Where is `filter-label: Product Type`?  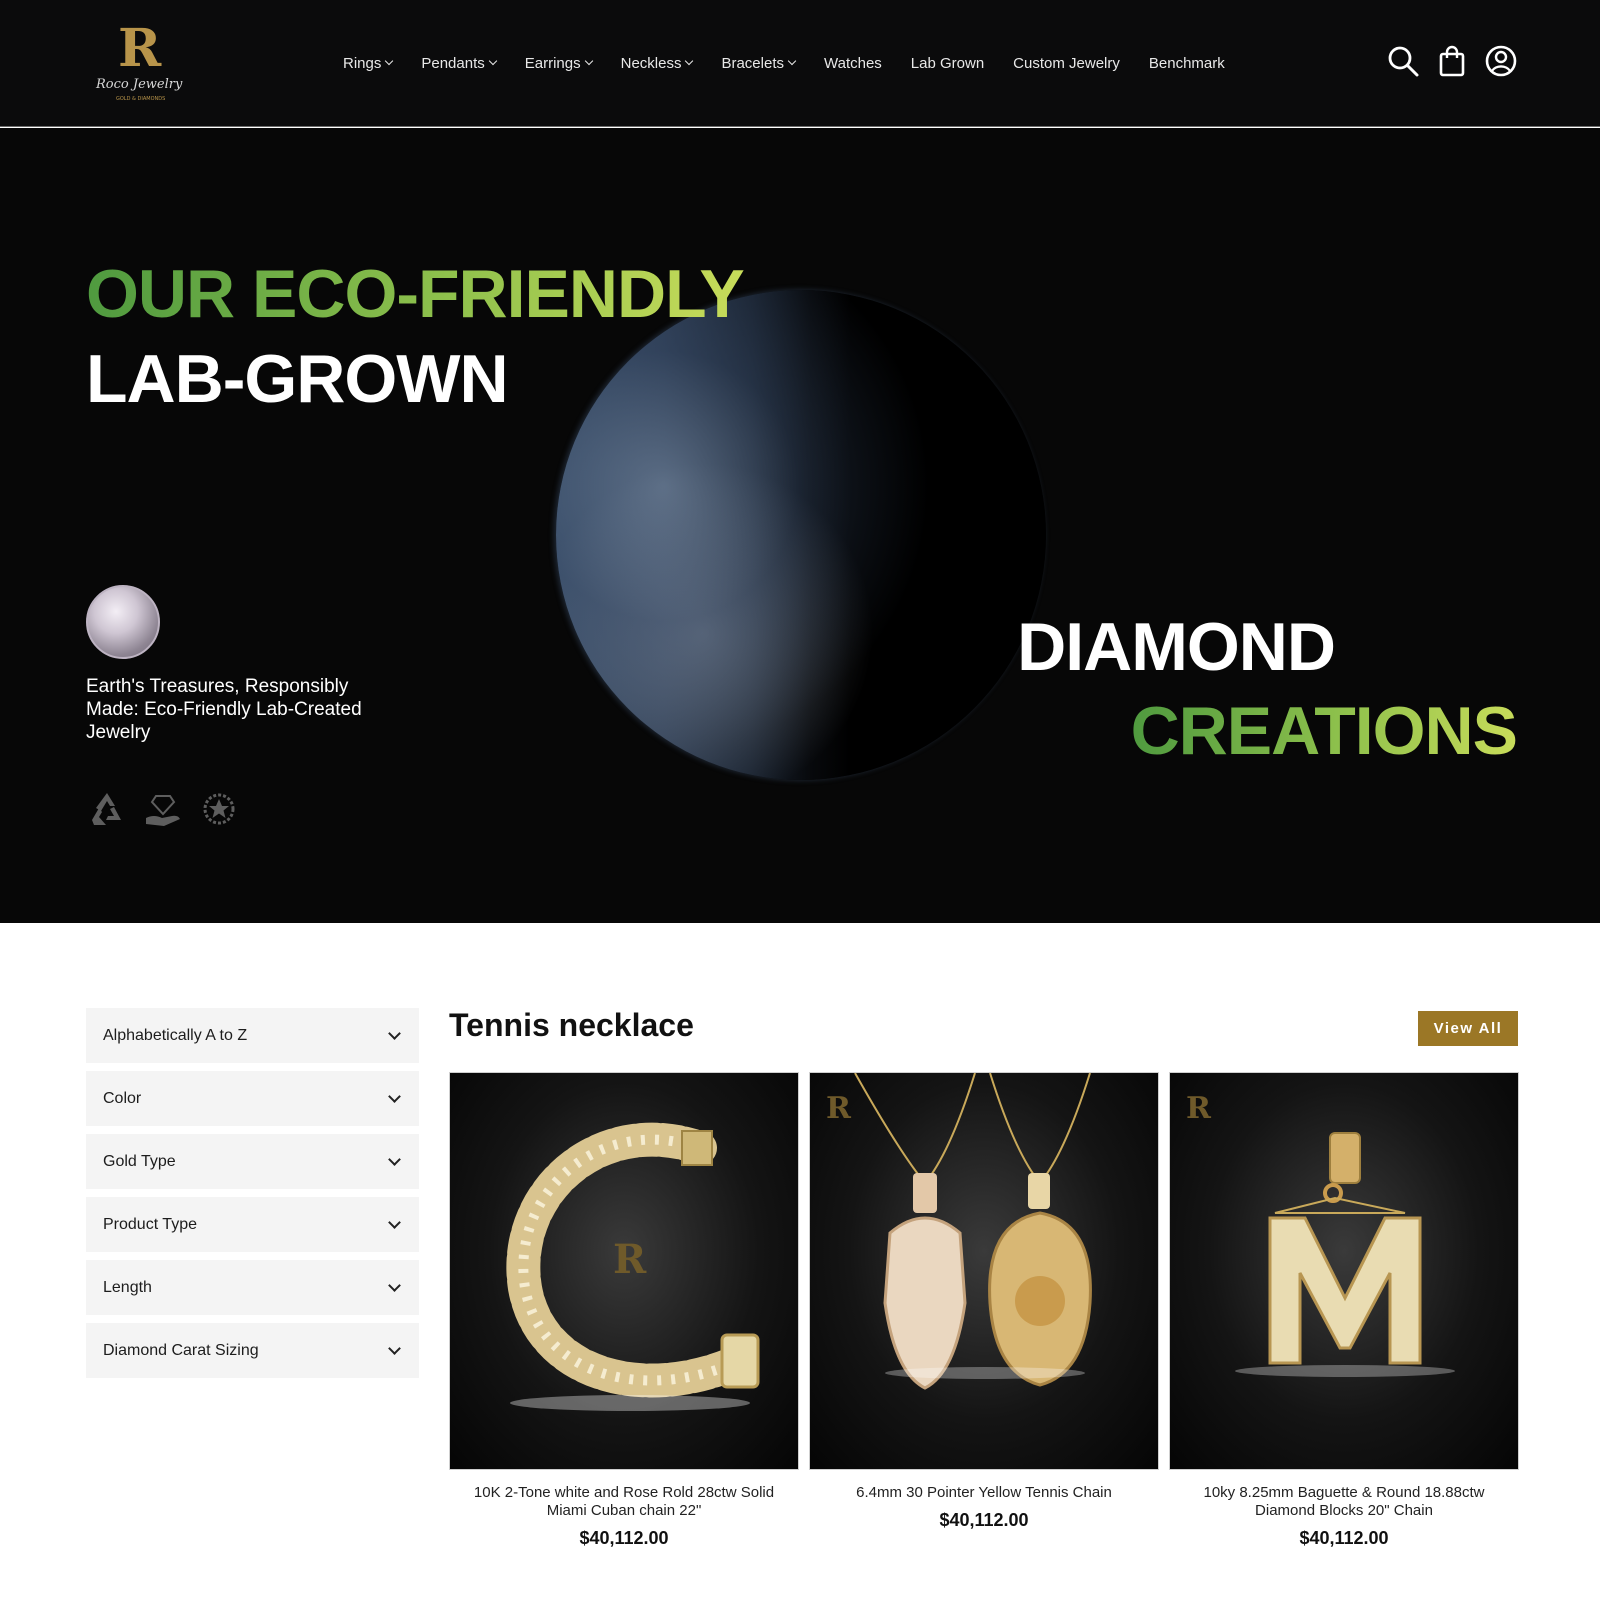
filter-label: Product Type is located at coordinates (150, 1224).